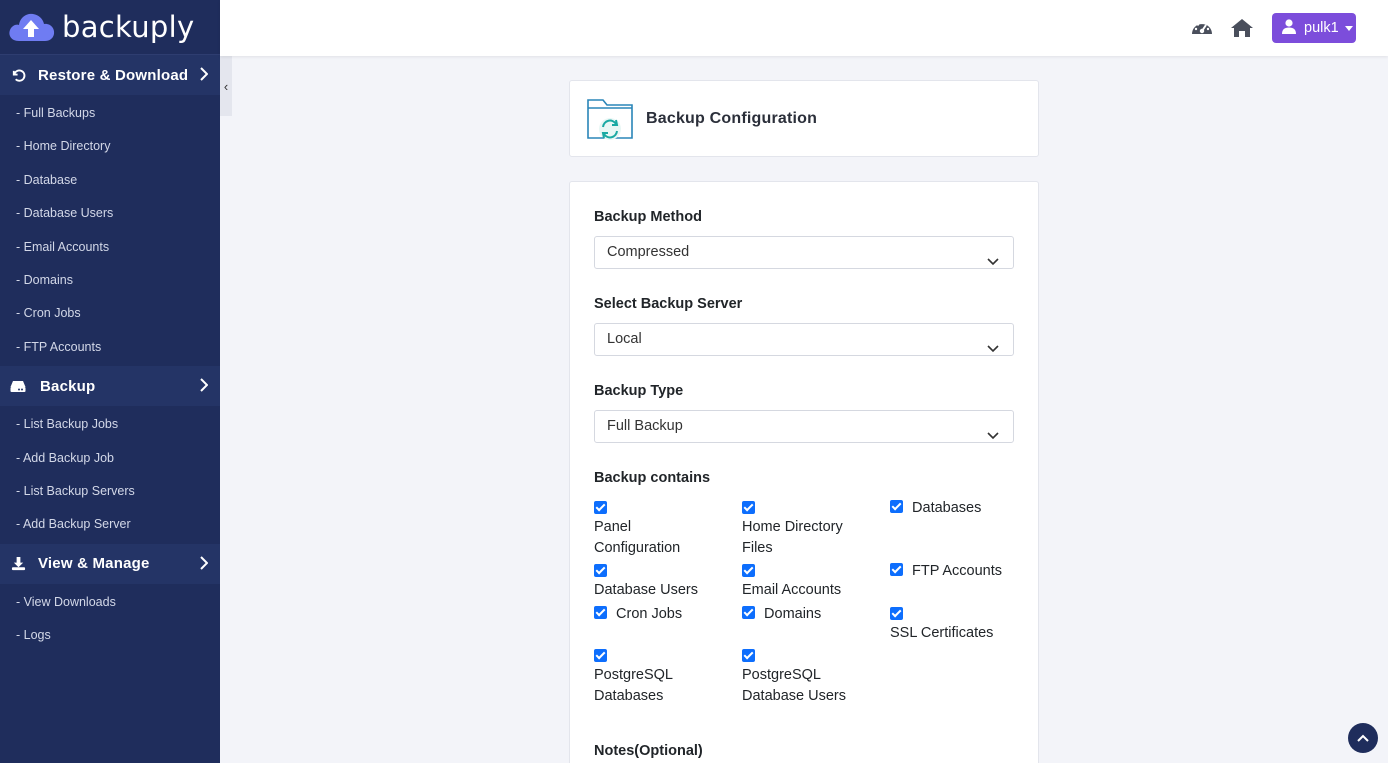 The image size is (1388, 763). What do you see at coordinates (1289, 28) in the screenshot?
I see `user-icon` at bounding box center [1289, 28].